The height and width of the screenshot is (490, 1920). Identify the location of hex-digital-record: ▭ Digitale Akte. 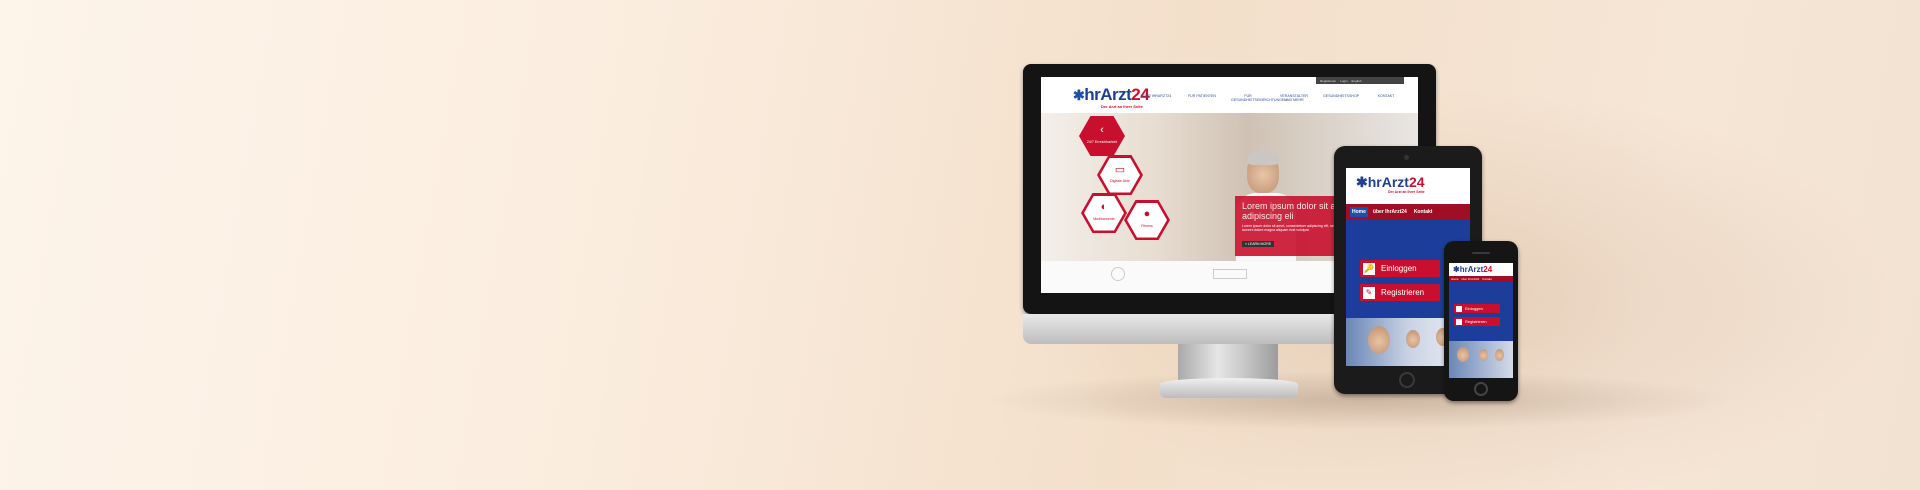
(1120, 175).